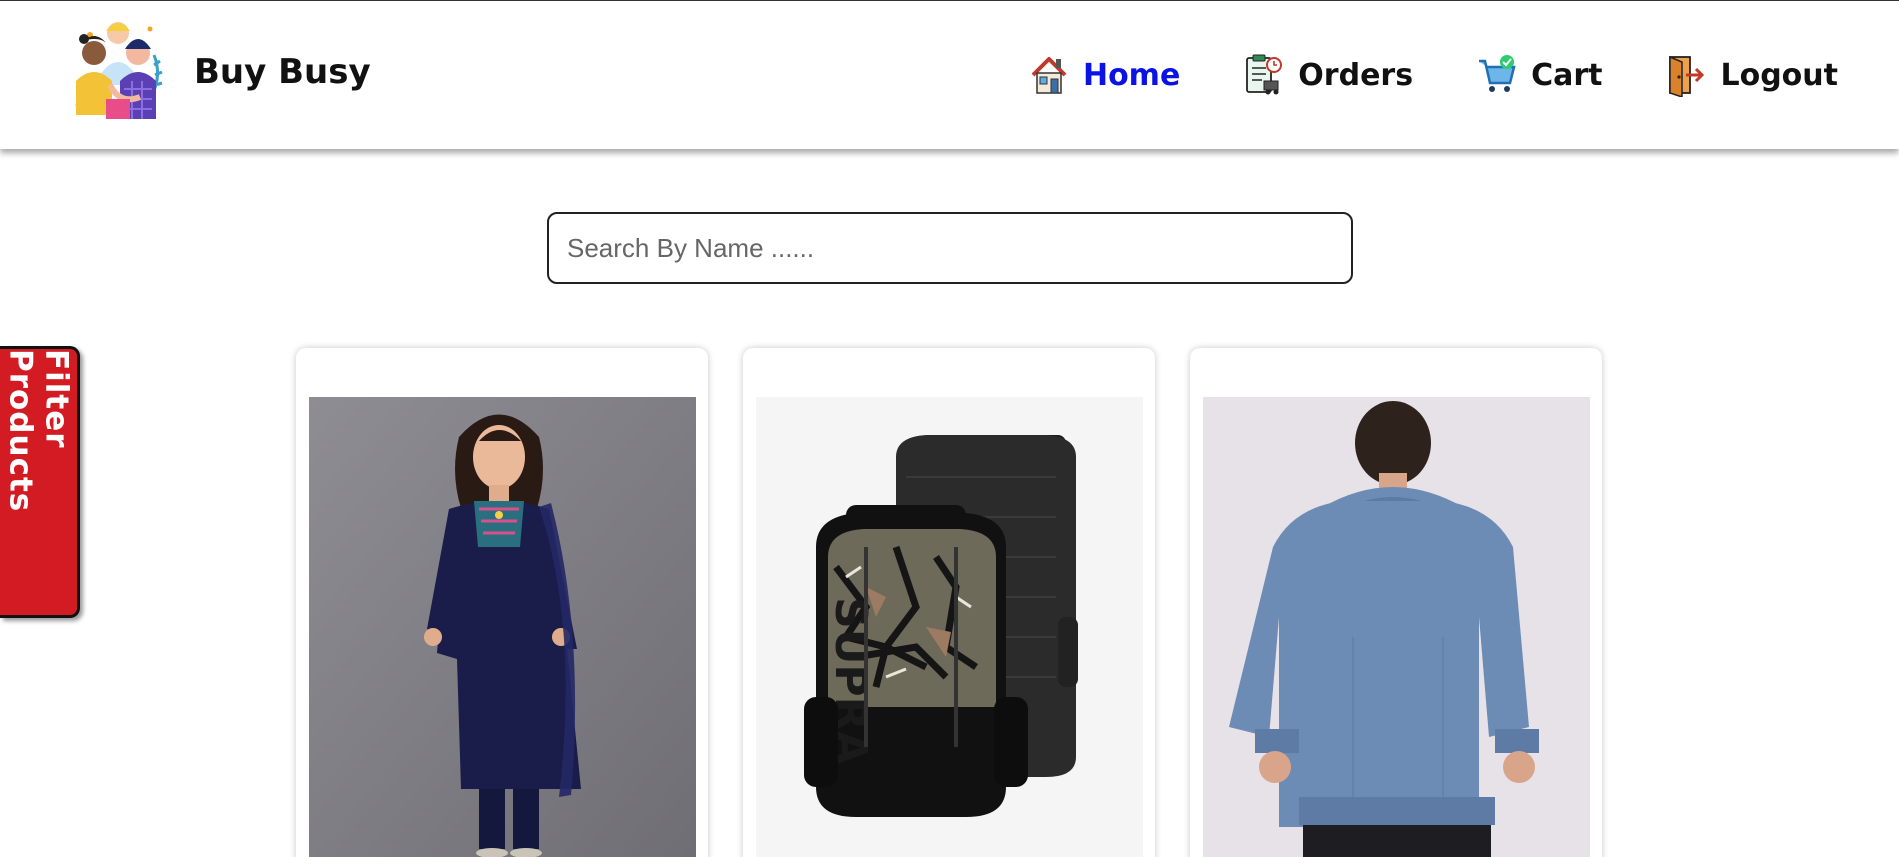 This screenshot has height=857, width=1899. Describe the element at coordinates (119, 70) in the screenshot. I see `friends-logo-icon` at that location.